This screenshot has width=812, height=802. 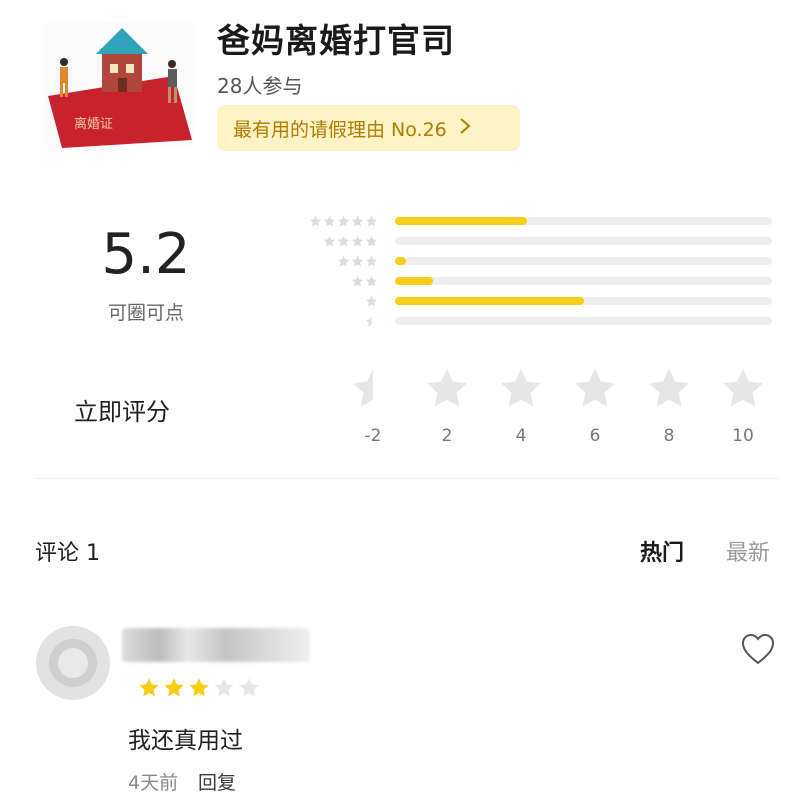 What do you see at coordinates (119, 85) in the screenshot?
I see `topic-thumbnail: 离婚证` at bounding box center [119, 85].